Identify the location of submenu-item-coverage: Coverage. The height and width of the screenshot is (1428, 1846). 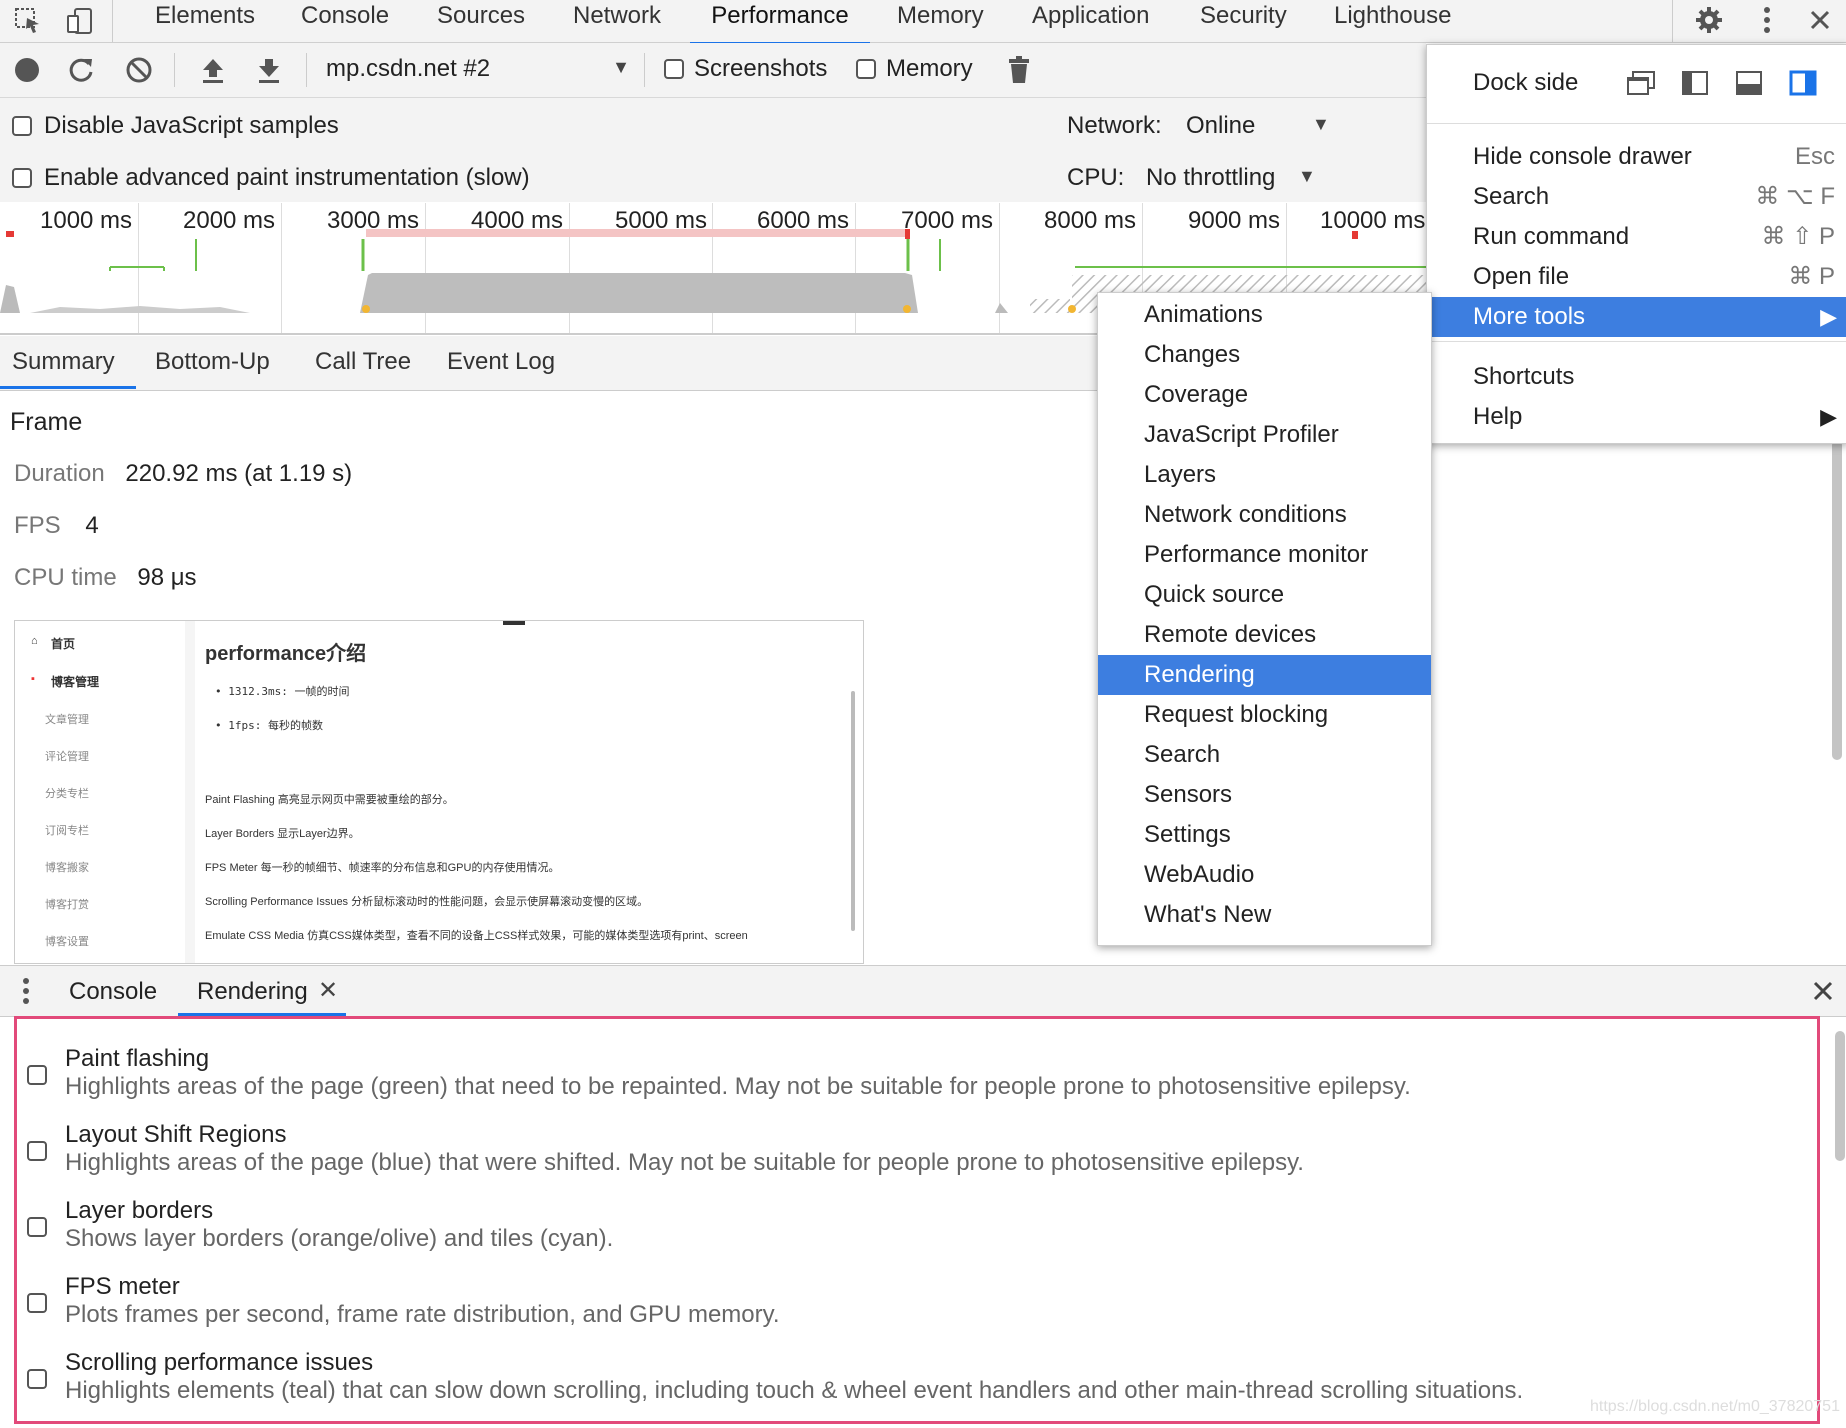
(1264, 395).